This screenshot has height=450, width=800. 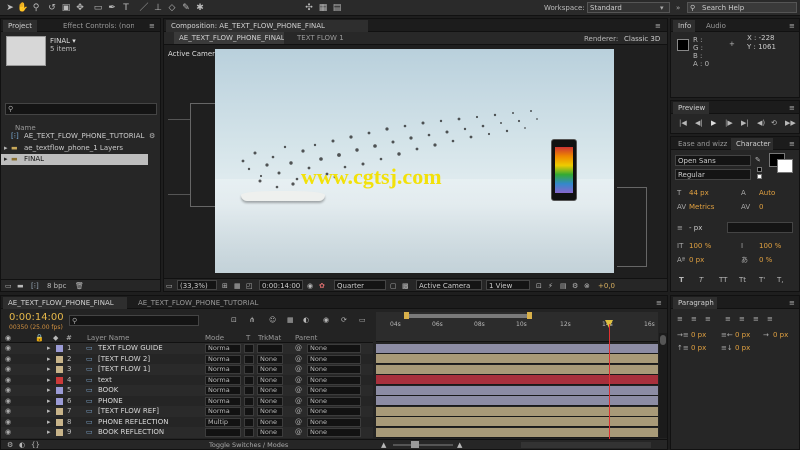 What do you see at coordinates (8, 286) in the screenshot?
I see `interpret-footage-icon: ▭` at bounding box center [8, 286].